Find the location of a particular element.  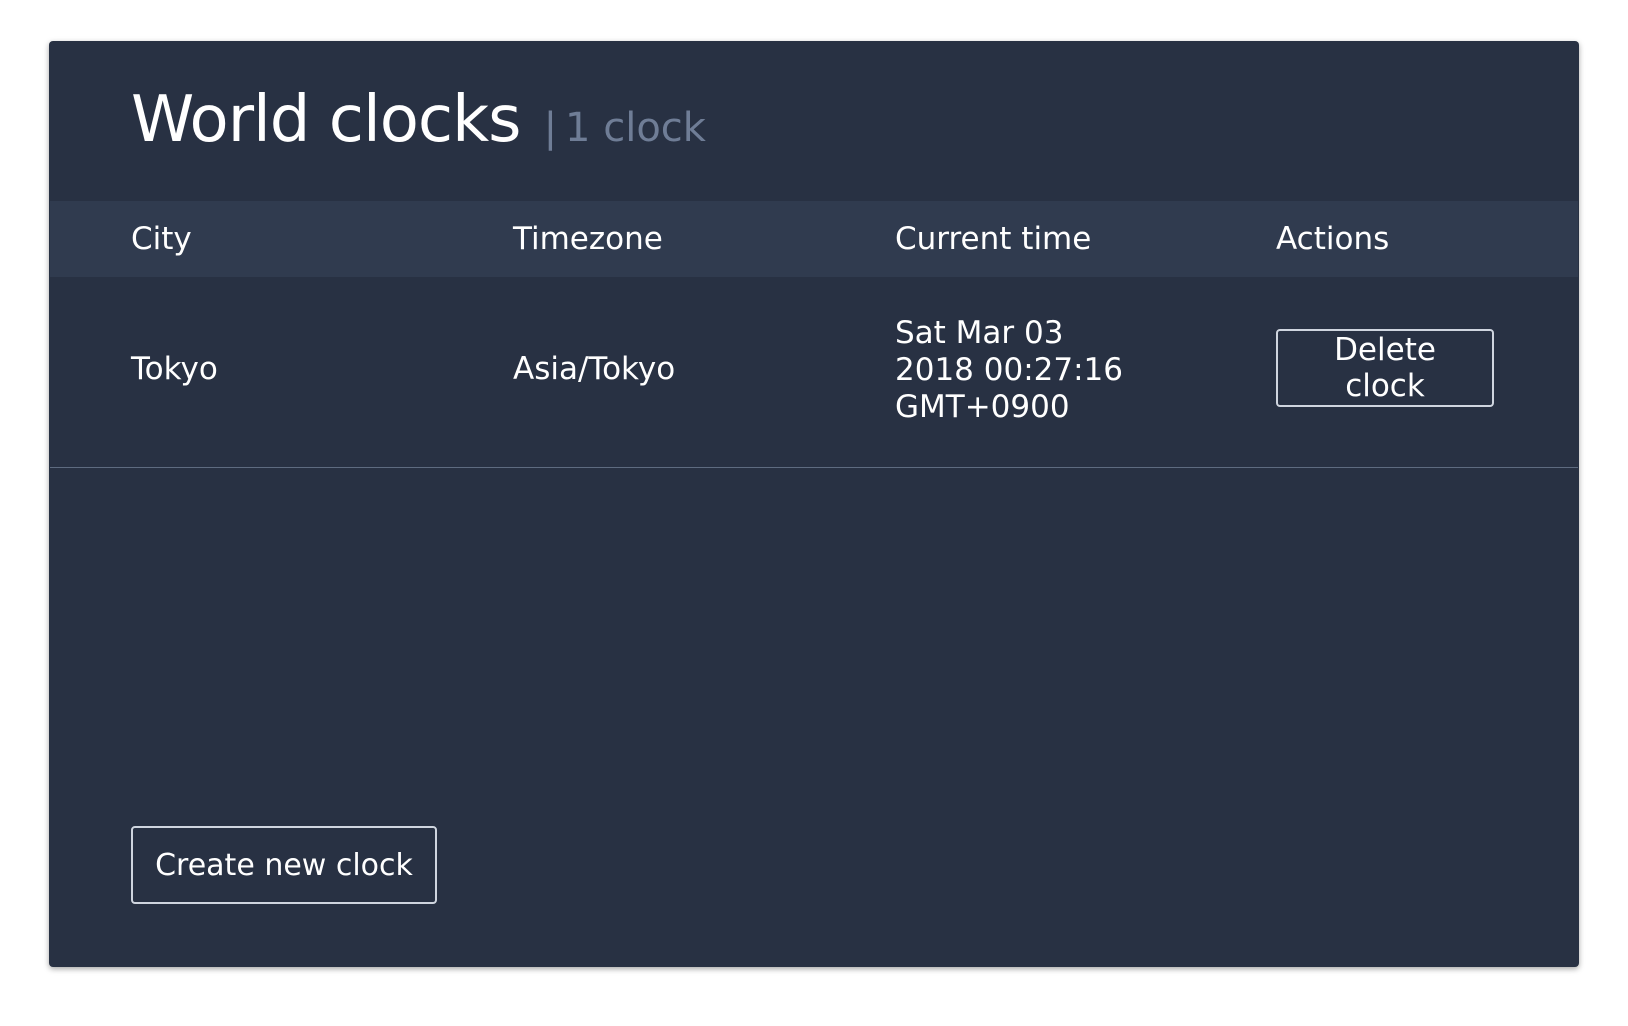

clock-count: | 1 clock is located at coordinates (625, 128).